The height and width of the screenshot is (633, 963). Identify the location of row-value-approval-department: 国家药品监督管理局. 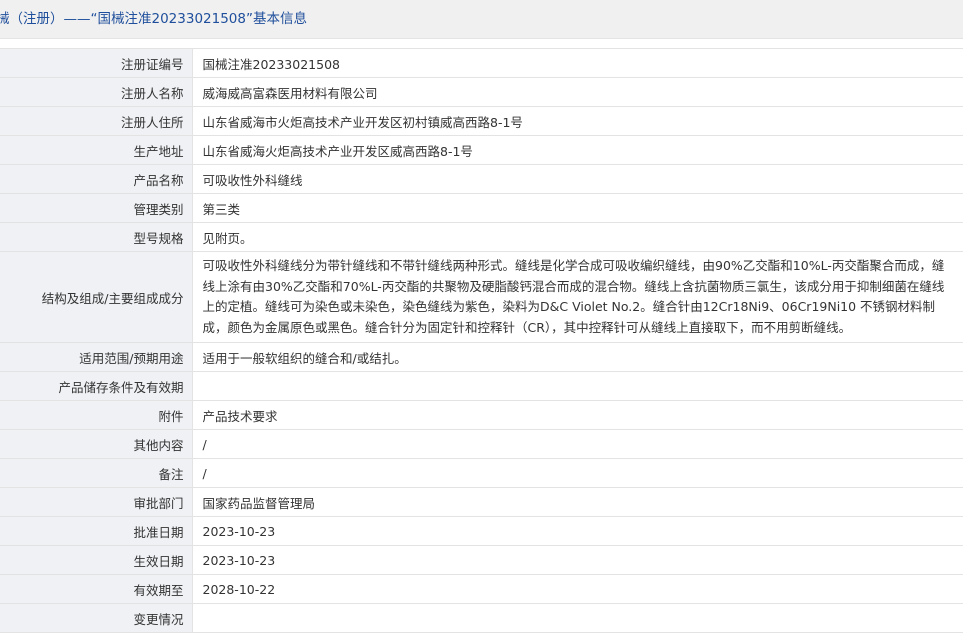
(577, 502).